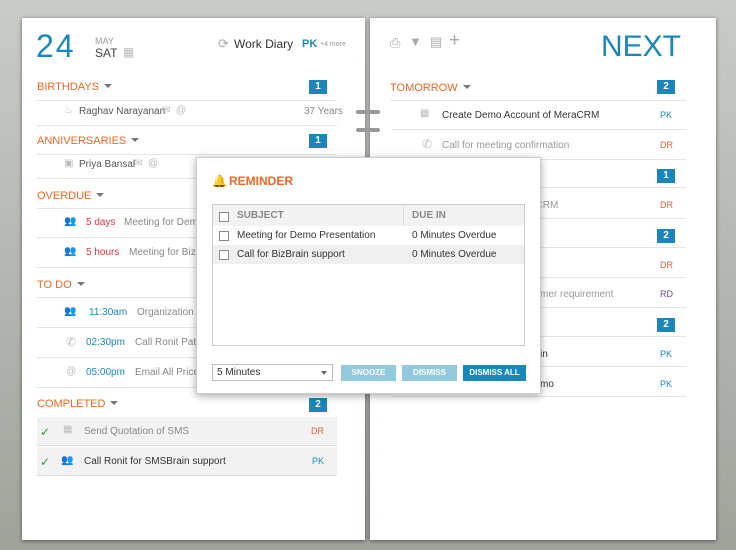  What do you see at coordinates (429, 373) in the screenshot?
I see `dismiss-button: DISMISS` at bounding box center [429, 373].